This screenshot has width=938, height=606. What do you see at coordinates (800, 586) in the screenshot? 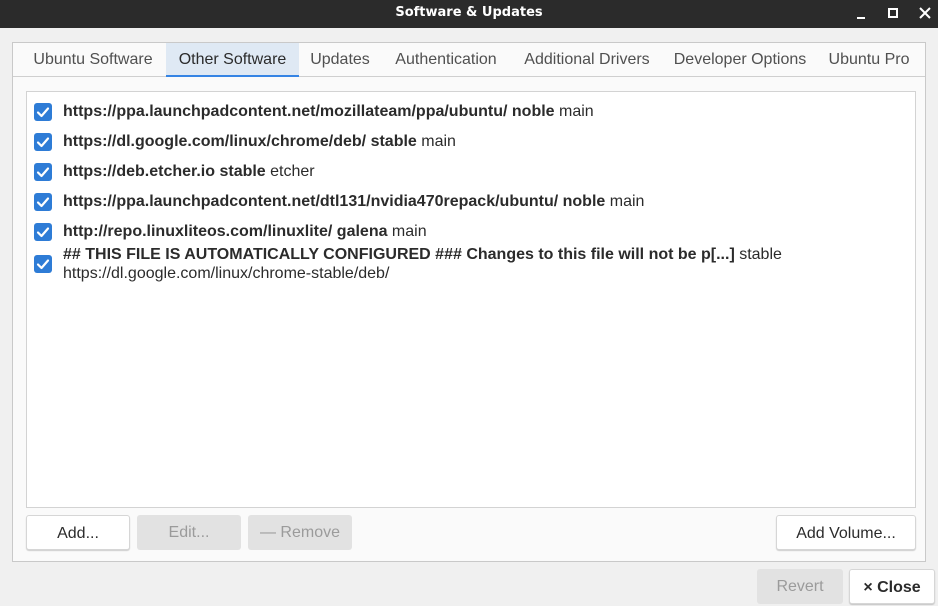
I see `revert-button: Revert` at bounding box center [800, 586].